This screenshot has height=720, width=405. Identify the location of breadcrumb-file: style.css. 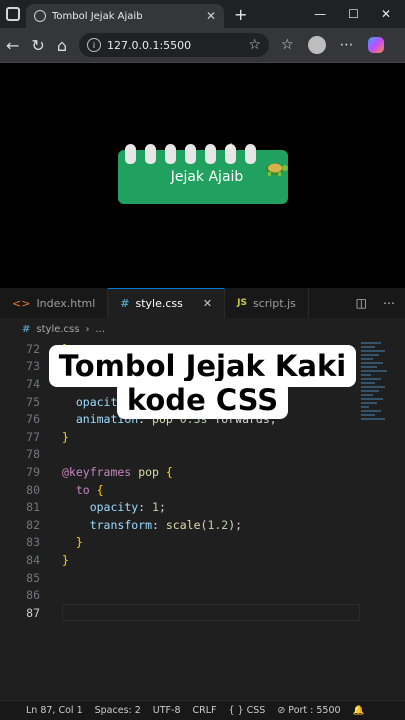
(57, 329).